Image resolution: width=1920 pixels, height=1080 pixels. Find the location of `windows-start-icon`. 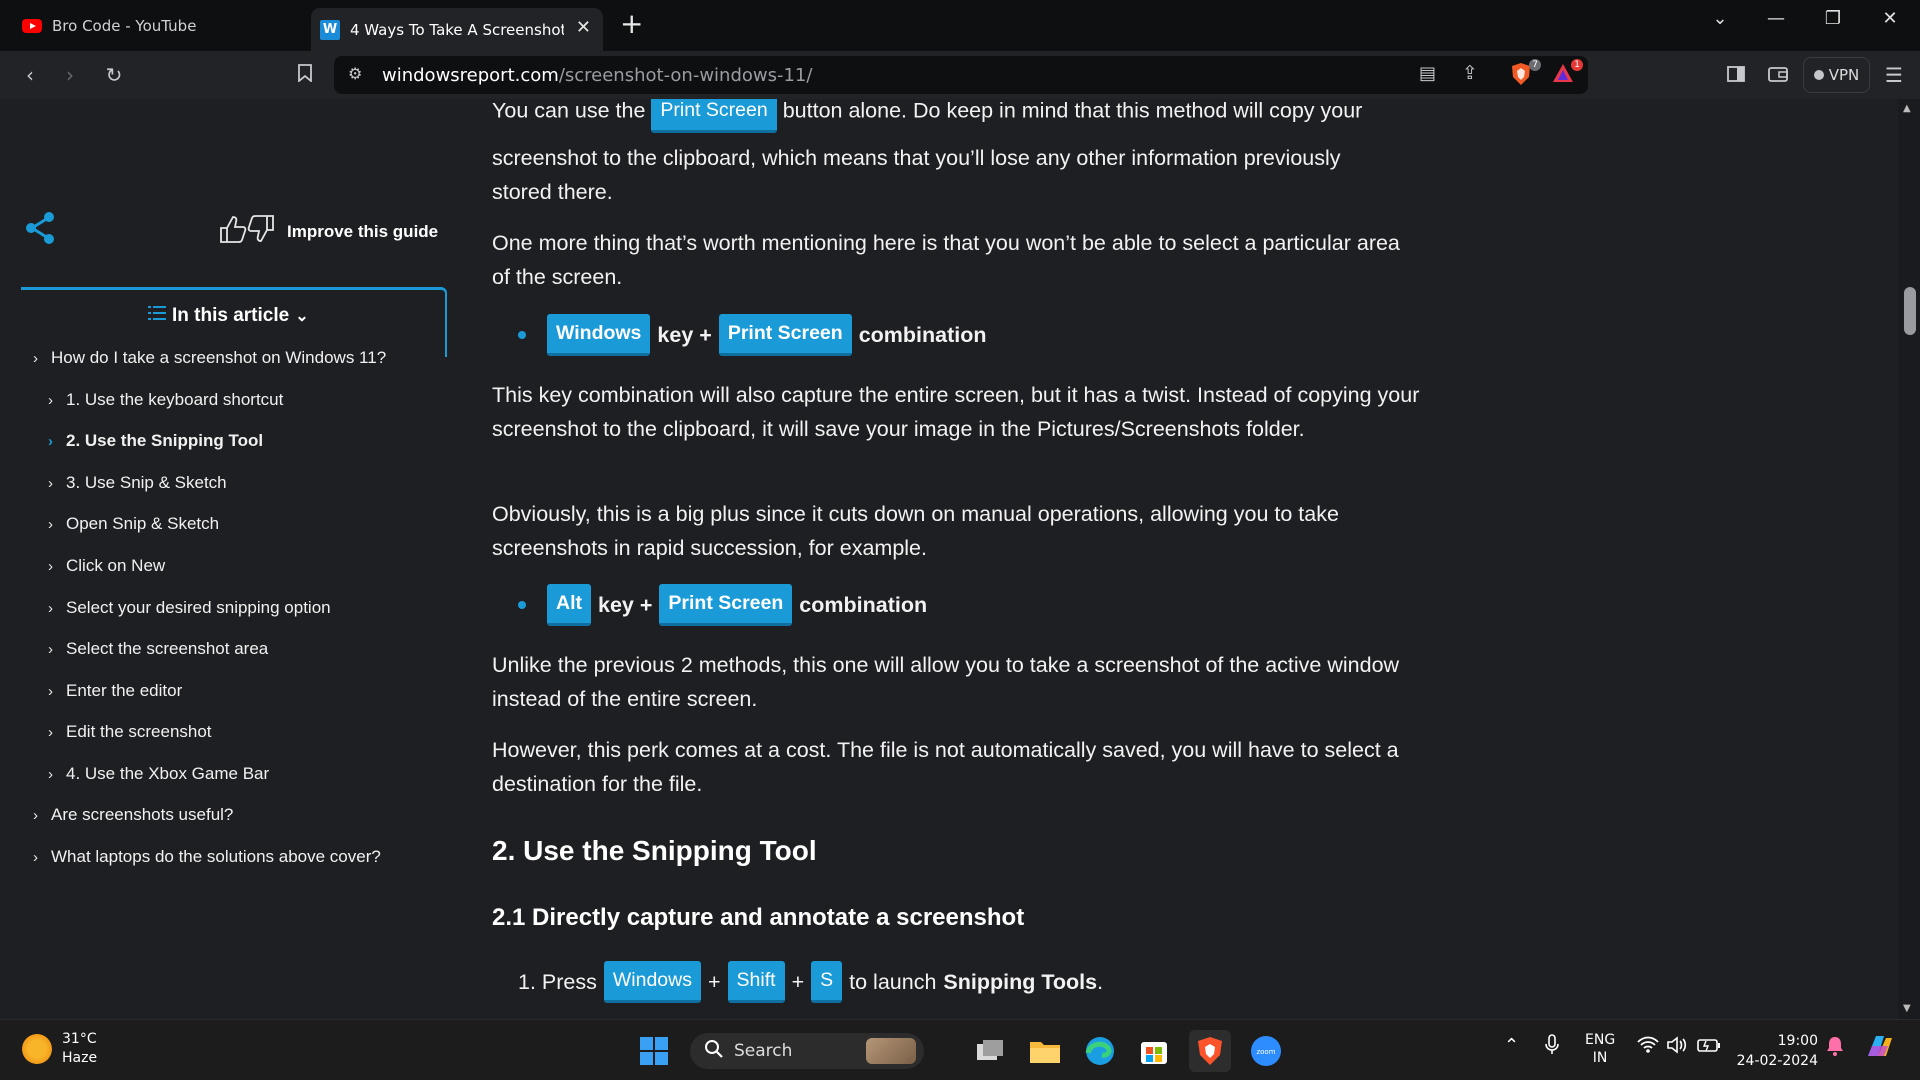

windows-start-icon is located at coordinates (654, 1051).